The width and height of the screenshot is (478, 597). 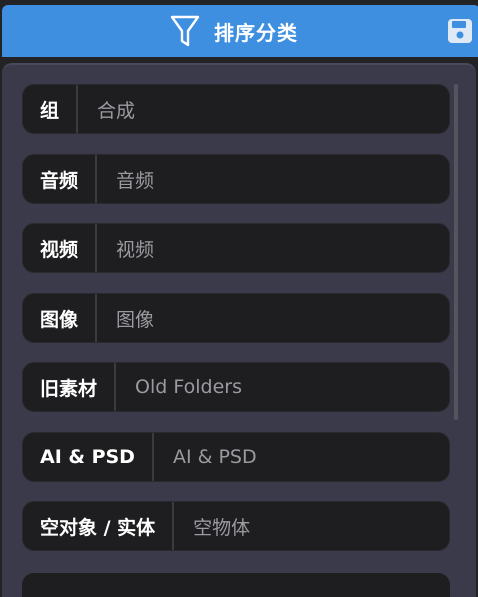 What do you see at coordinates (51, 109) in the screenshot?
I see `category-key: 组` at bounding box center [51, 109].